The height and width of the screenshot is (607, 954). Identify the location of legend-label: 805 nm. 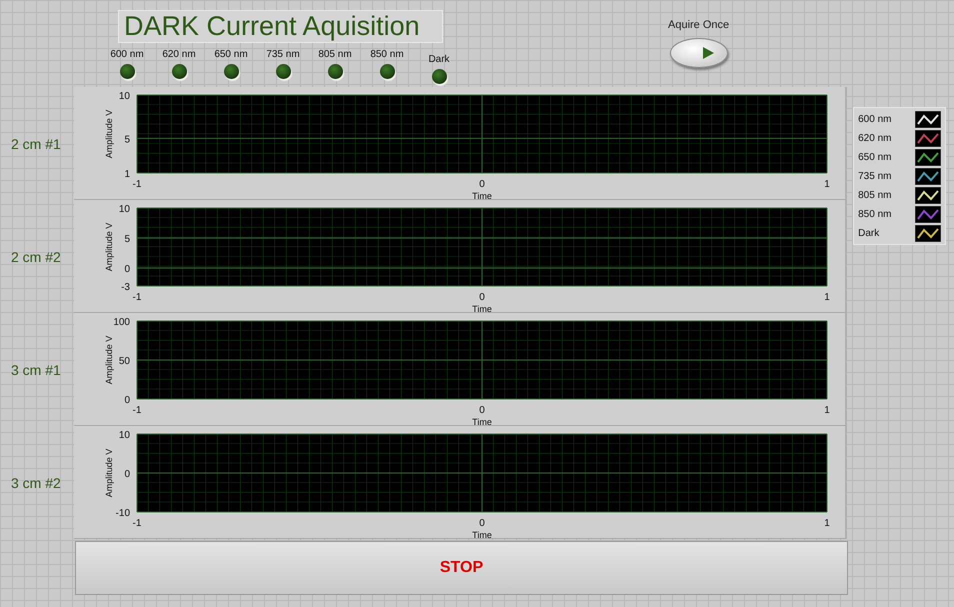
(875, 195).